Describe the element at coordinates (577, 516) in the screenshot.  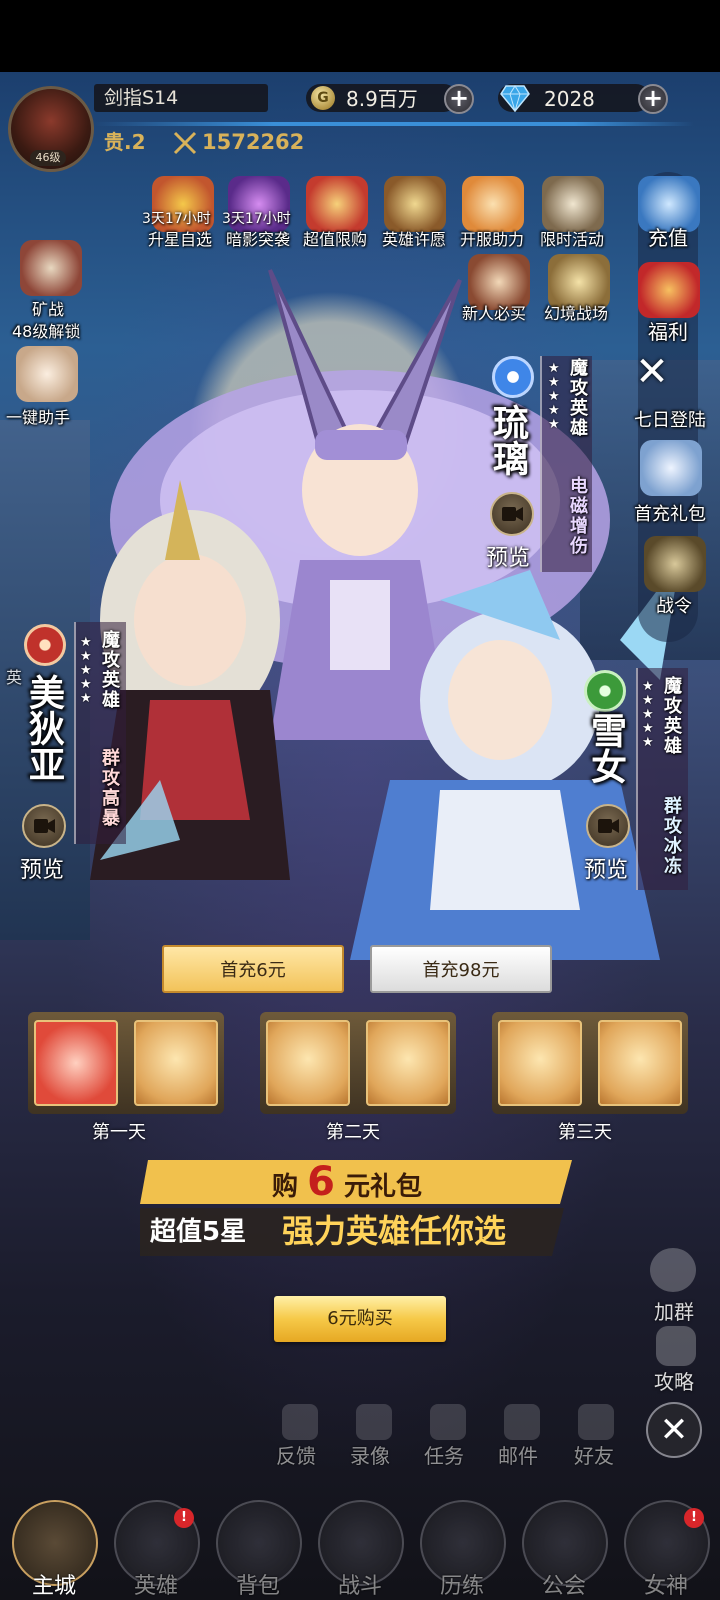
I see `hero-trait-liuli: 电磁增伤` at that location.